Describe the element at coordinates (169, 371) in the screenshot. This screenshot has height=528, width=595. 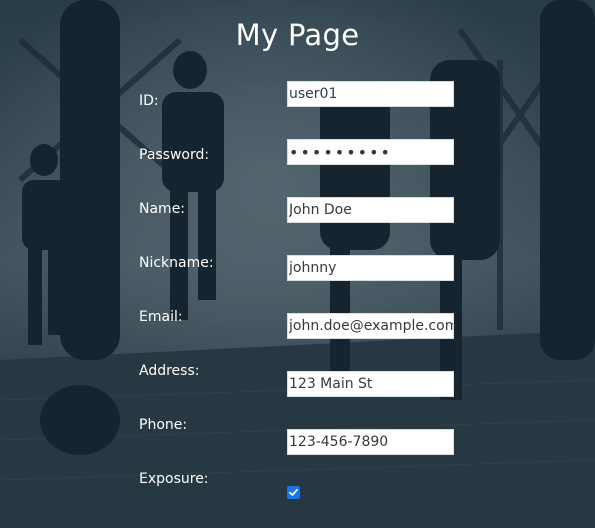
I see `address-label: Address:` at that location.